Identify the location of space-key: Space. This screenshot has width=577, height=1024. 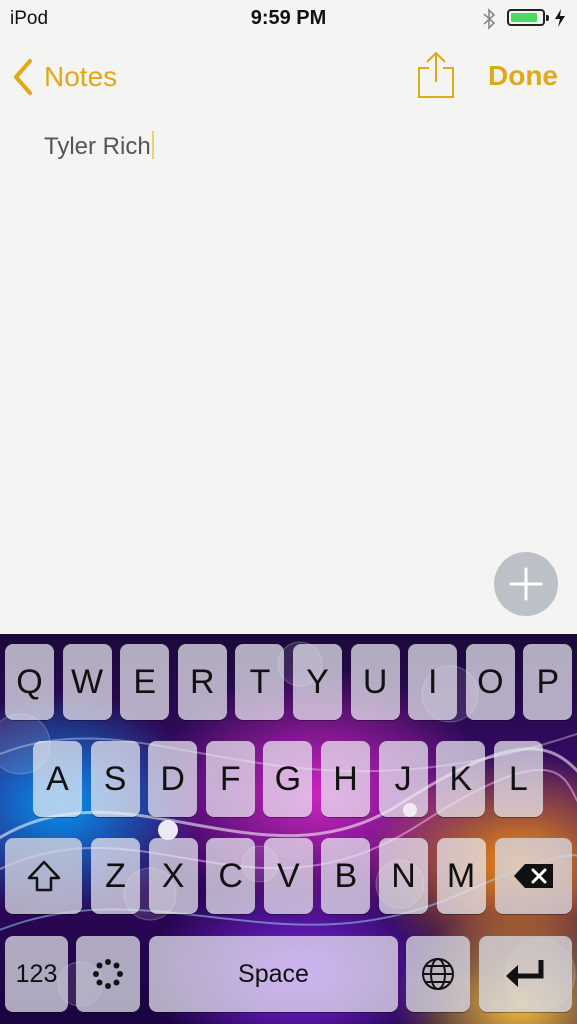
(273, 974).